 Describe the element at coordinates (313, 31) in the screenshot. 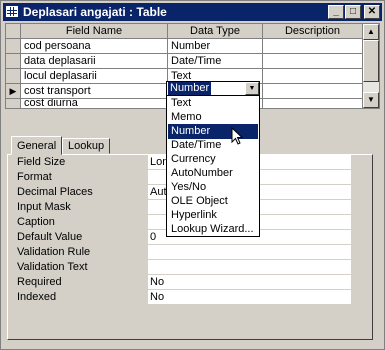

I see `header-description: Description` at that location.